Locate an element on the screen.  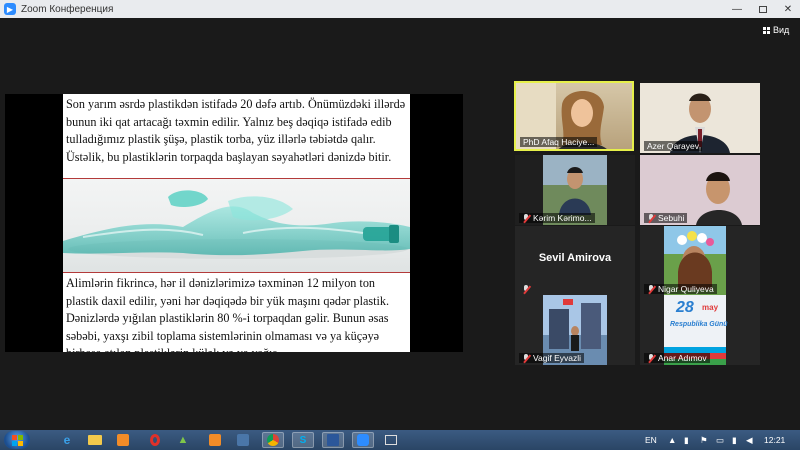
grid-icon is located at coordinates (766, 30).